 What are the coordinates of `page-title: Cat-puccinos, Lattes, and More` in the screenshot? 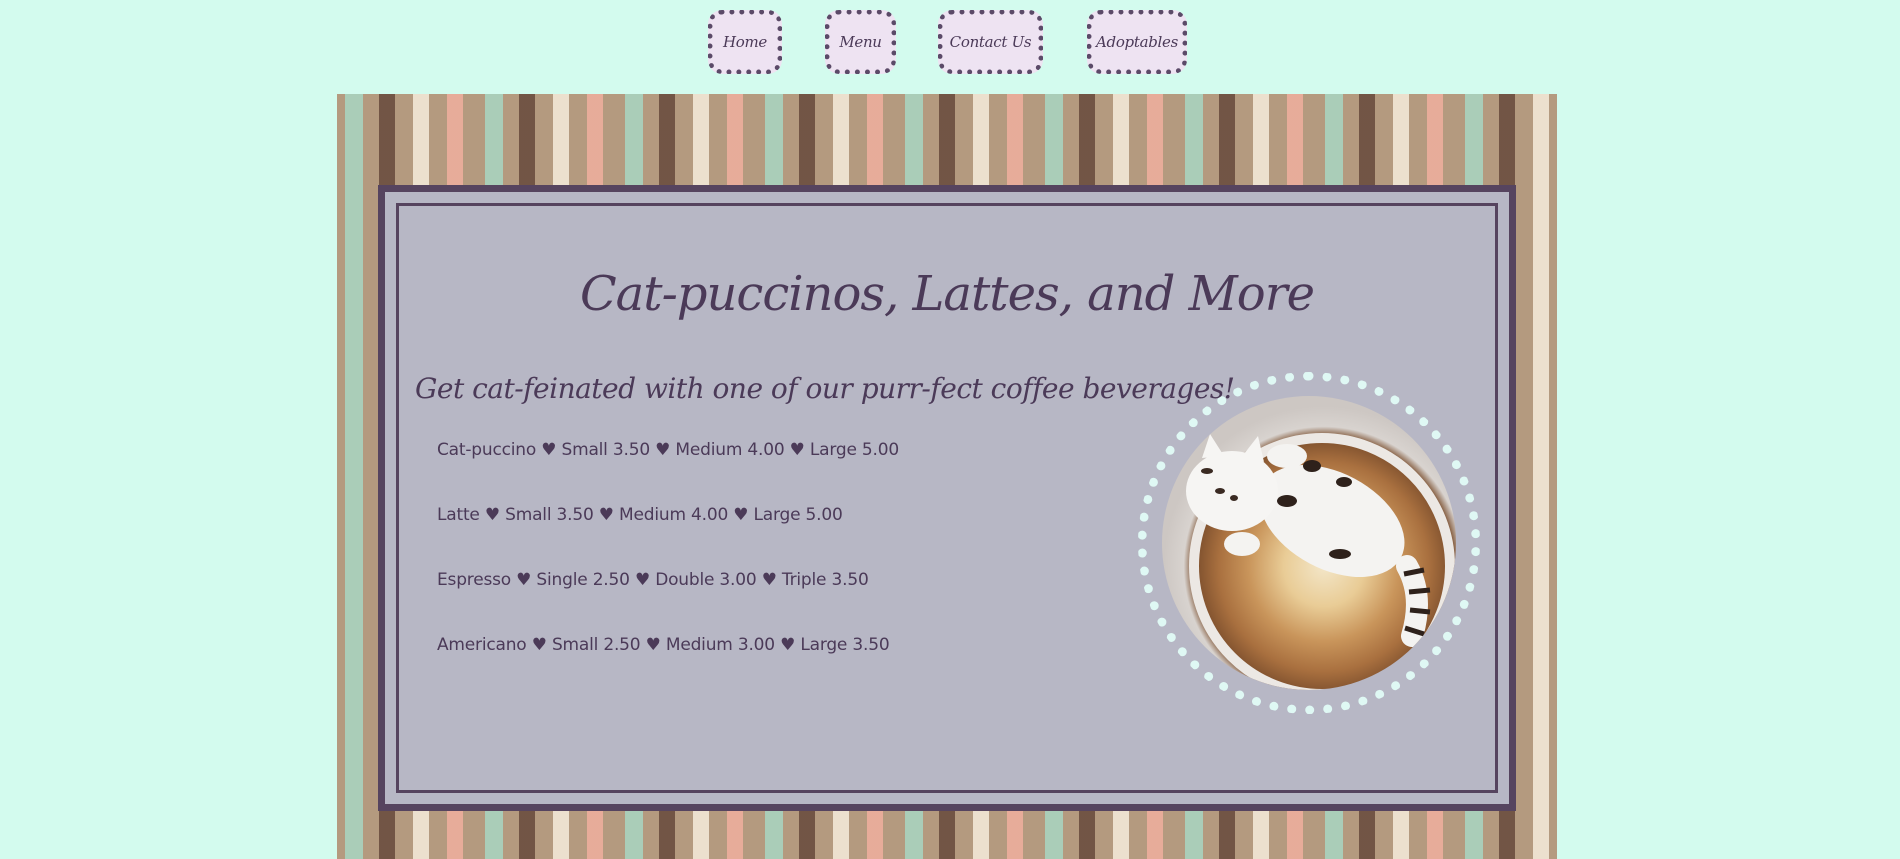 It's located at (947, 294).